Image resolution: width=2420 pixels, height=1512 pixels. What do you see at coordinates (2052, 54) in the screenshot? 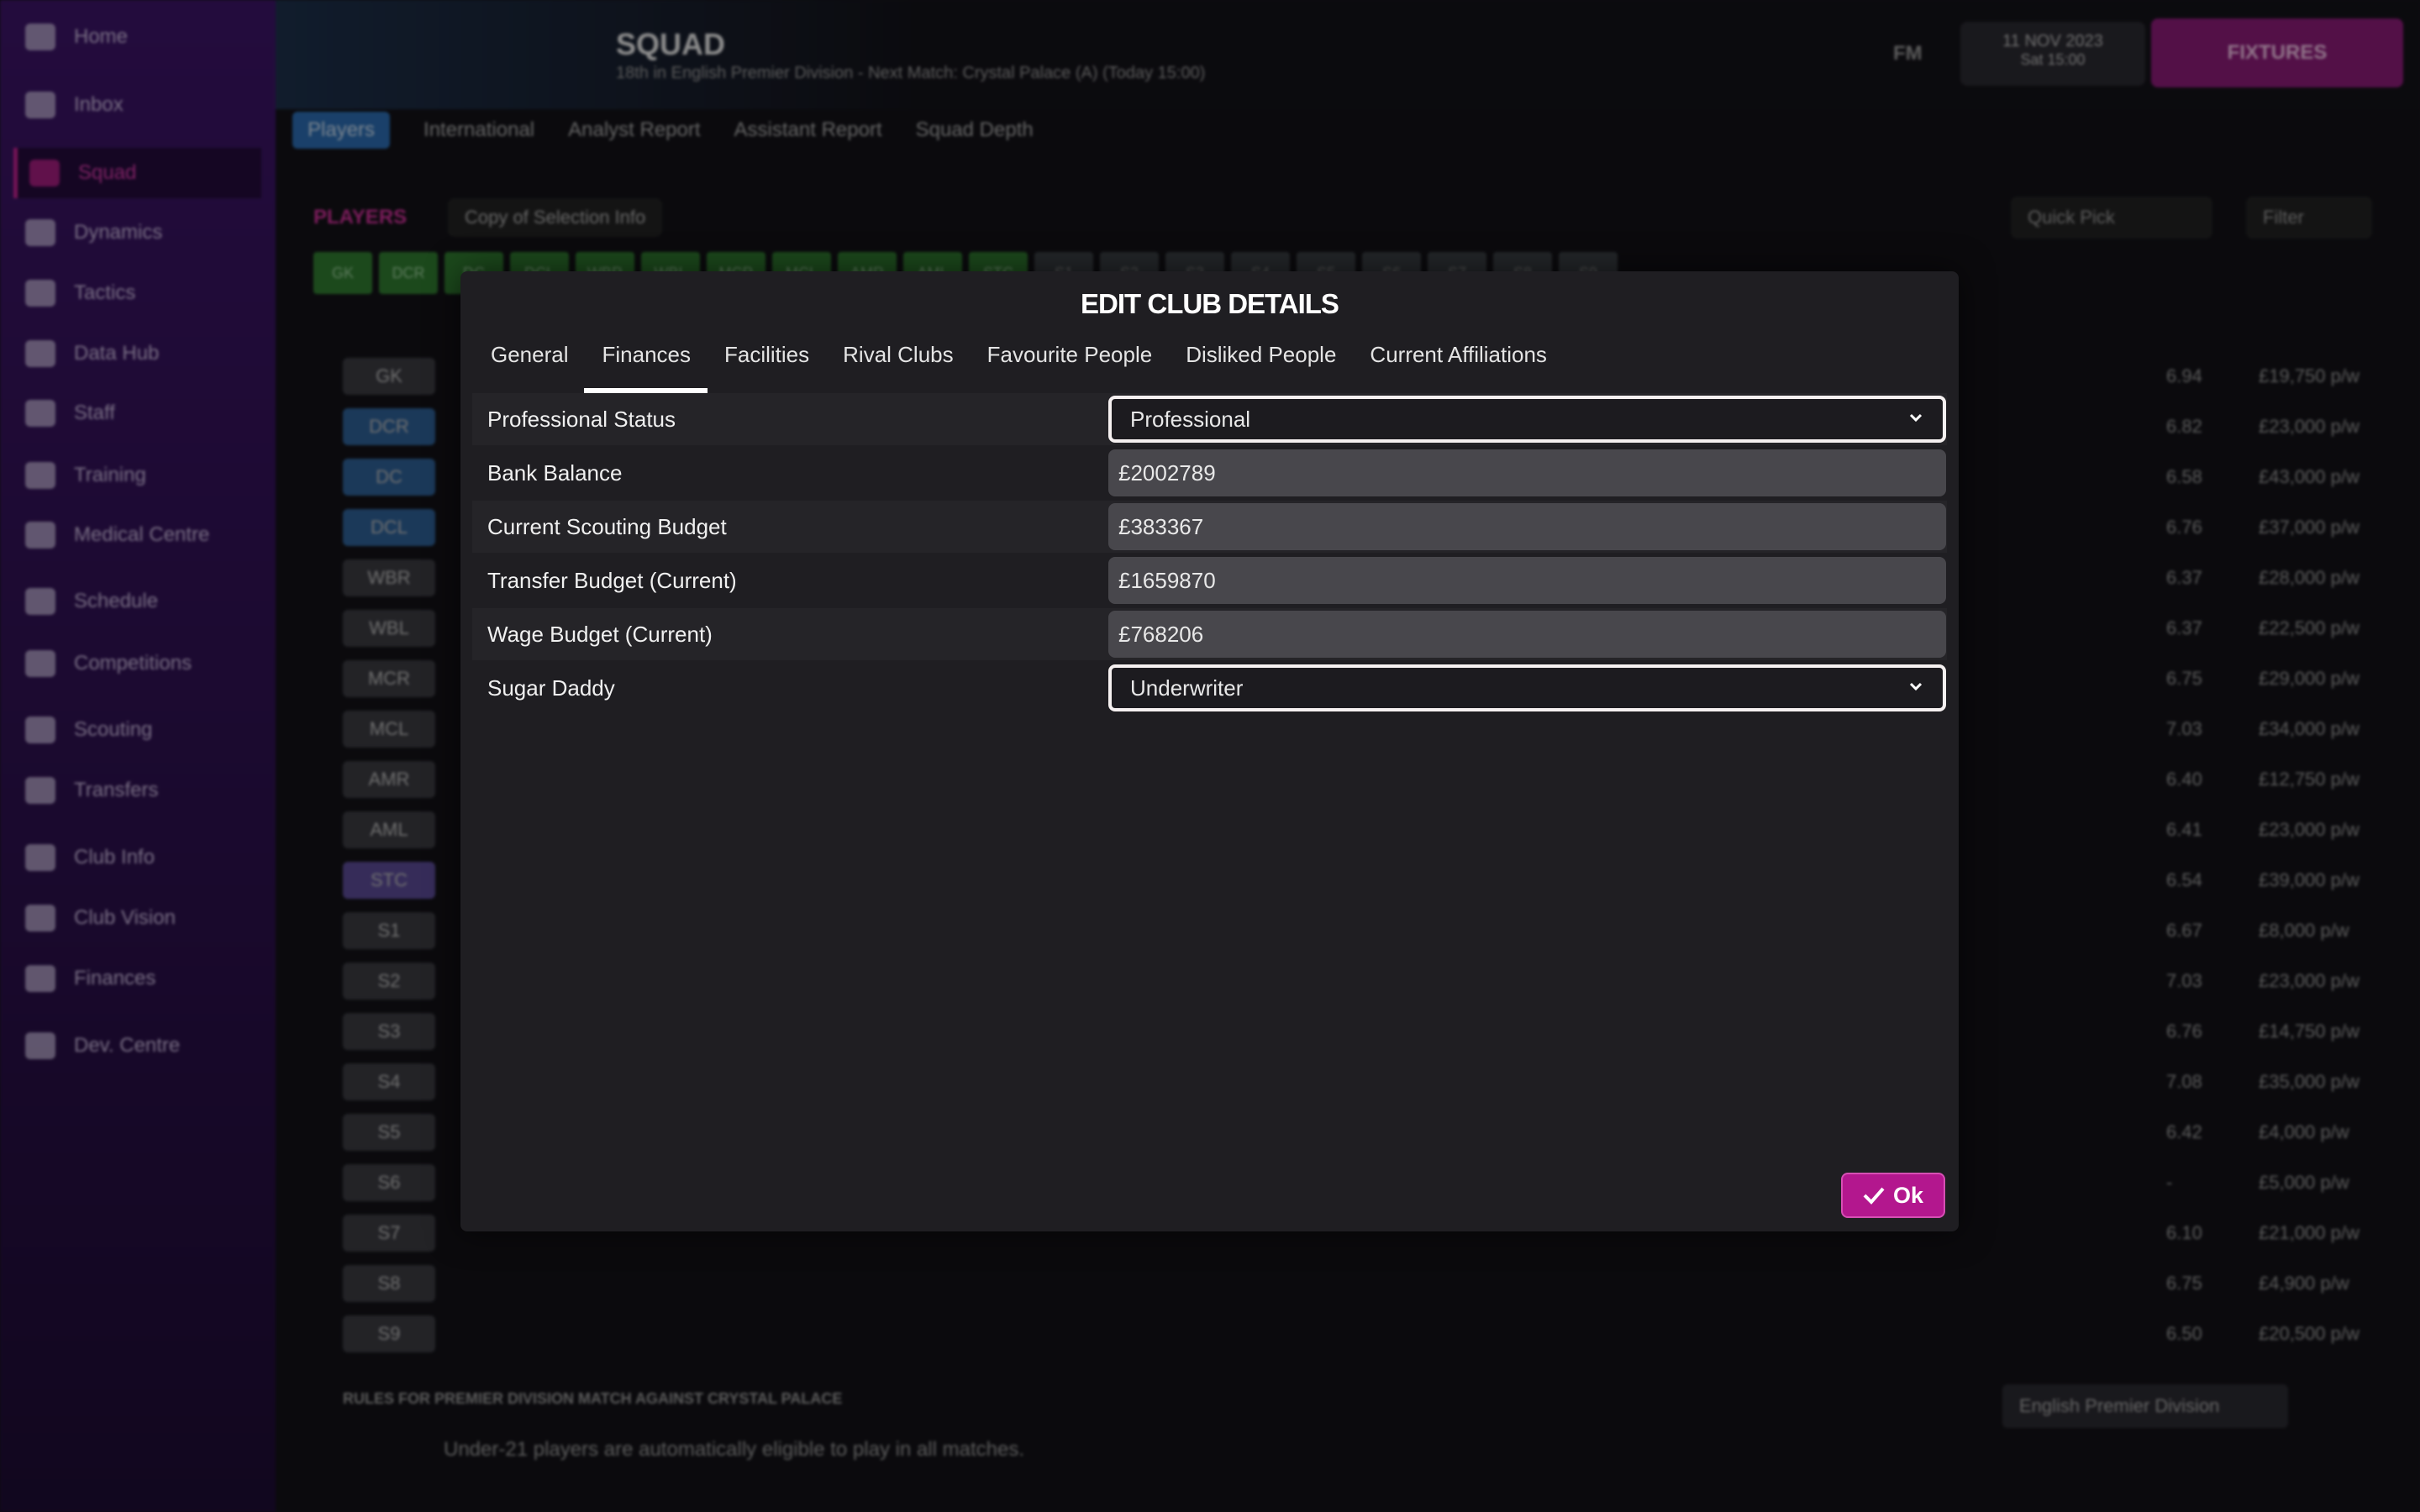
I see `date-display: 11 NOV 2023 Sat 15:00` at bounding box center [2052, 54].